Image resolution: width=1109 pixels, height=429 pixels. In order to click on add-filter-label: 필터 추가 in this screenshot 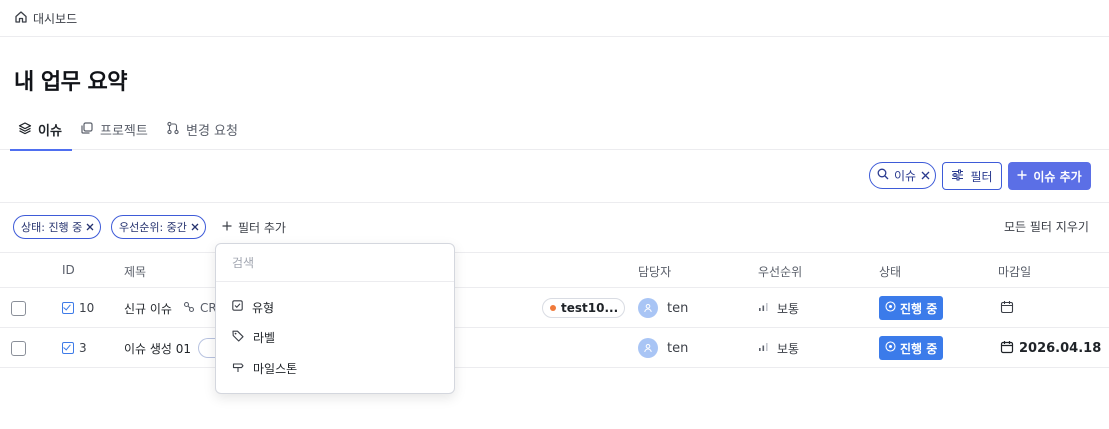, I will do `click(262, 227)`.